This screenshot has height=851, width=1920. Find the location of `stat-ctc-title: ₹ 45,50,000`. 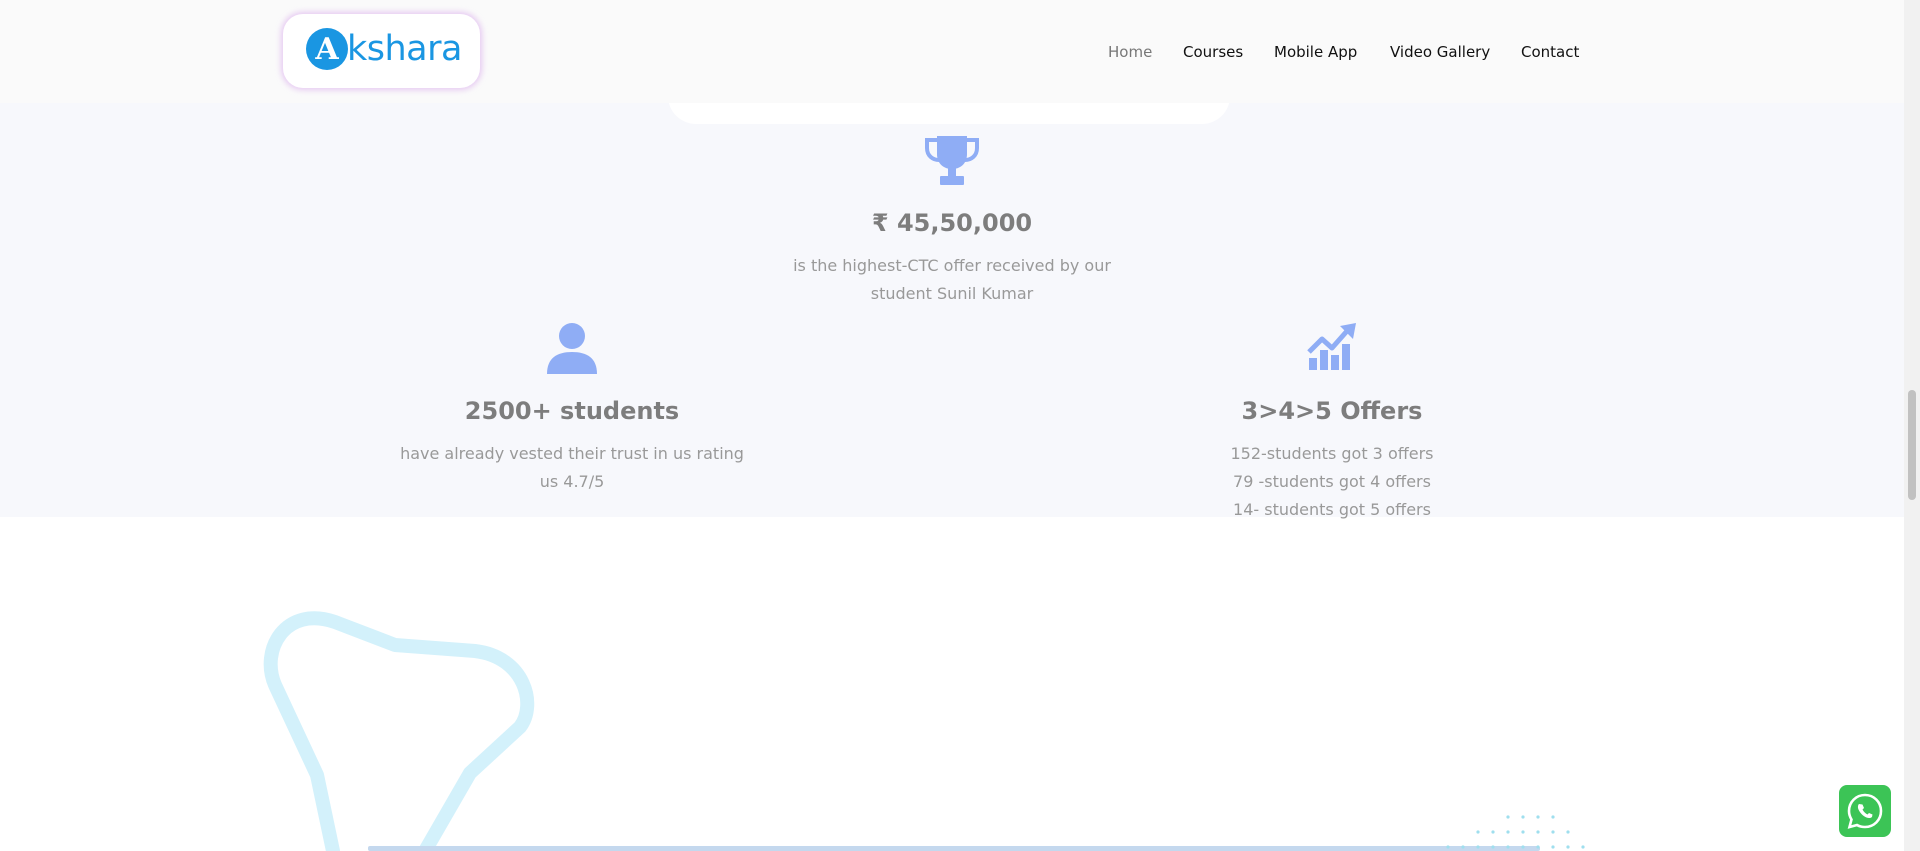

stat-ctc-title: ₹ 45,50,000 is located at coordinates (952, 223).